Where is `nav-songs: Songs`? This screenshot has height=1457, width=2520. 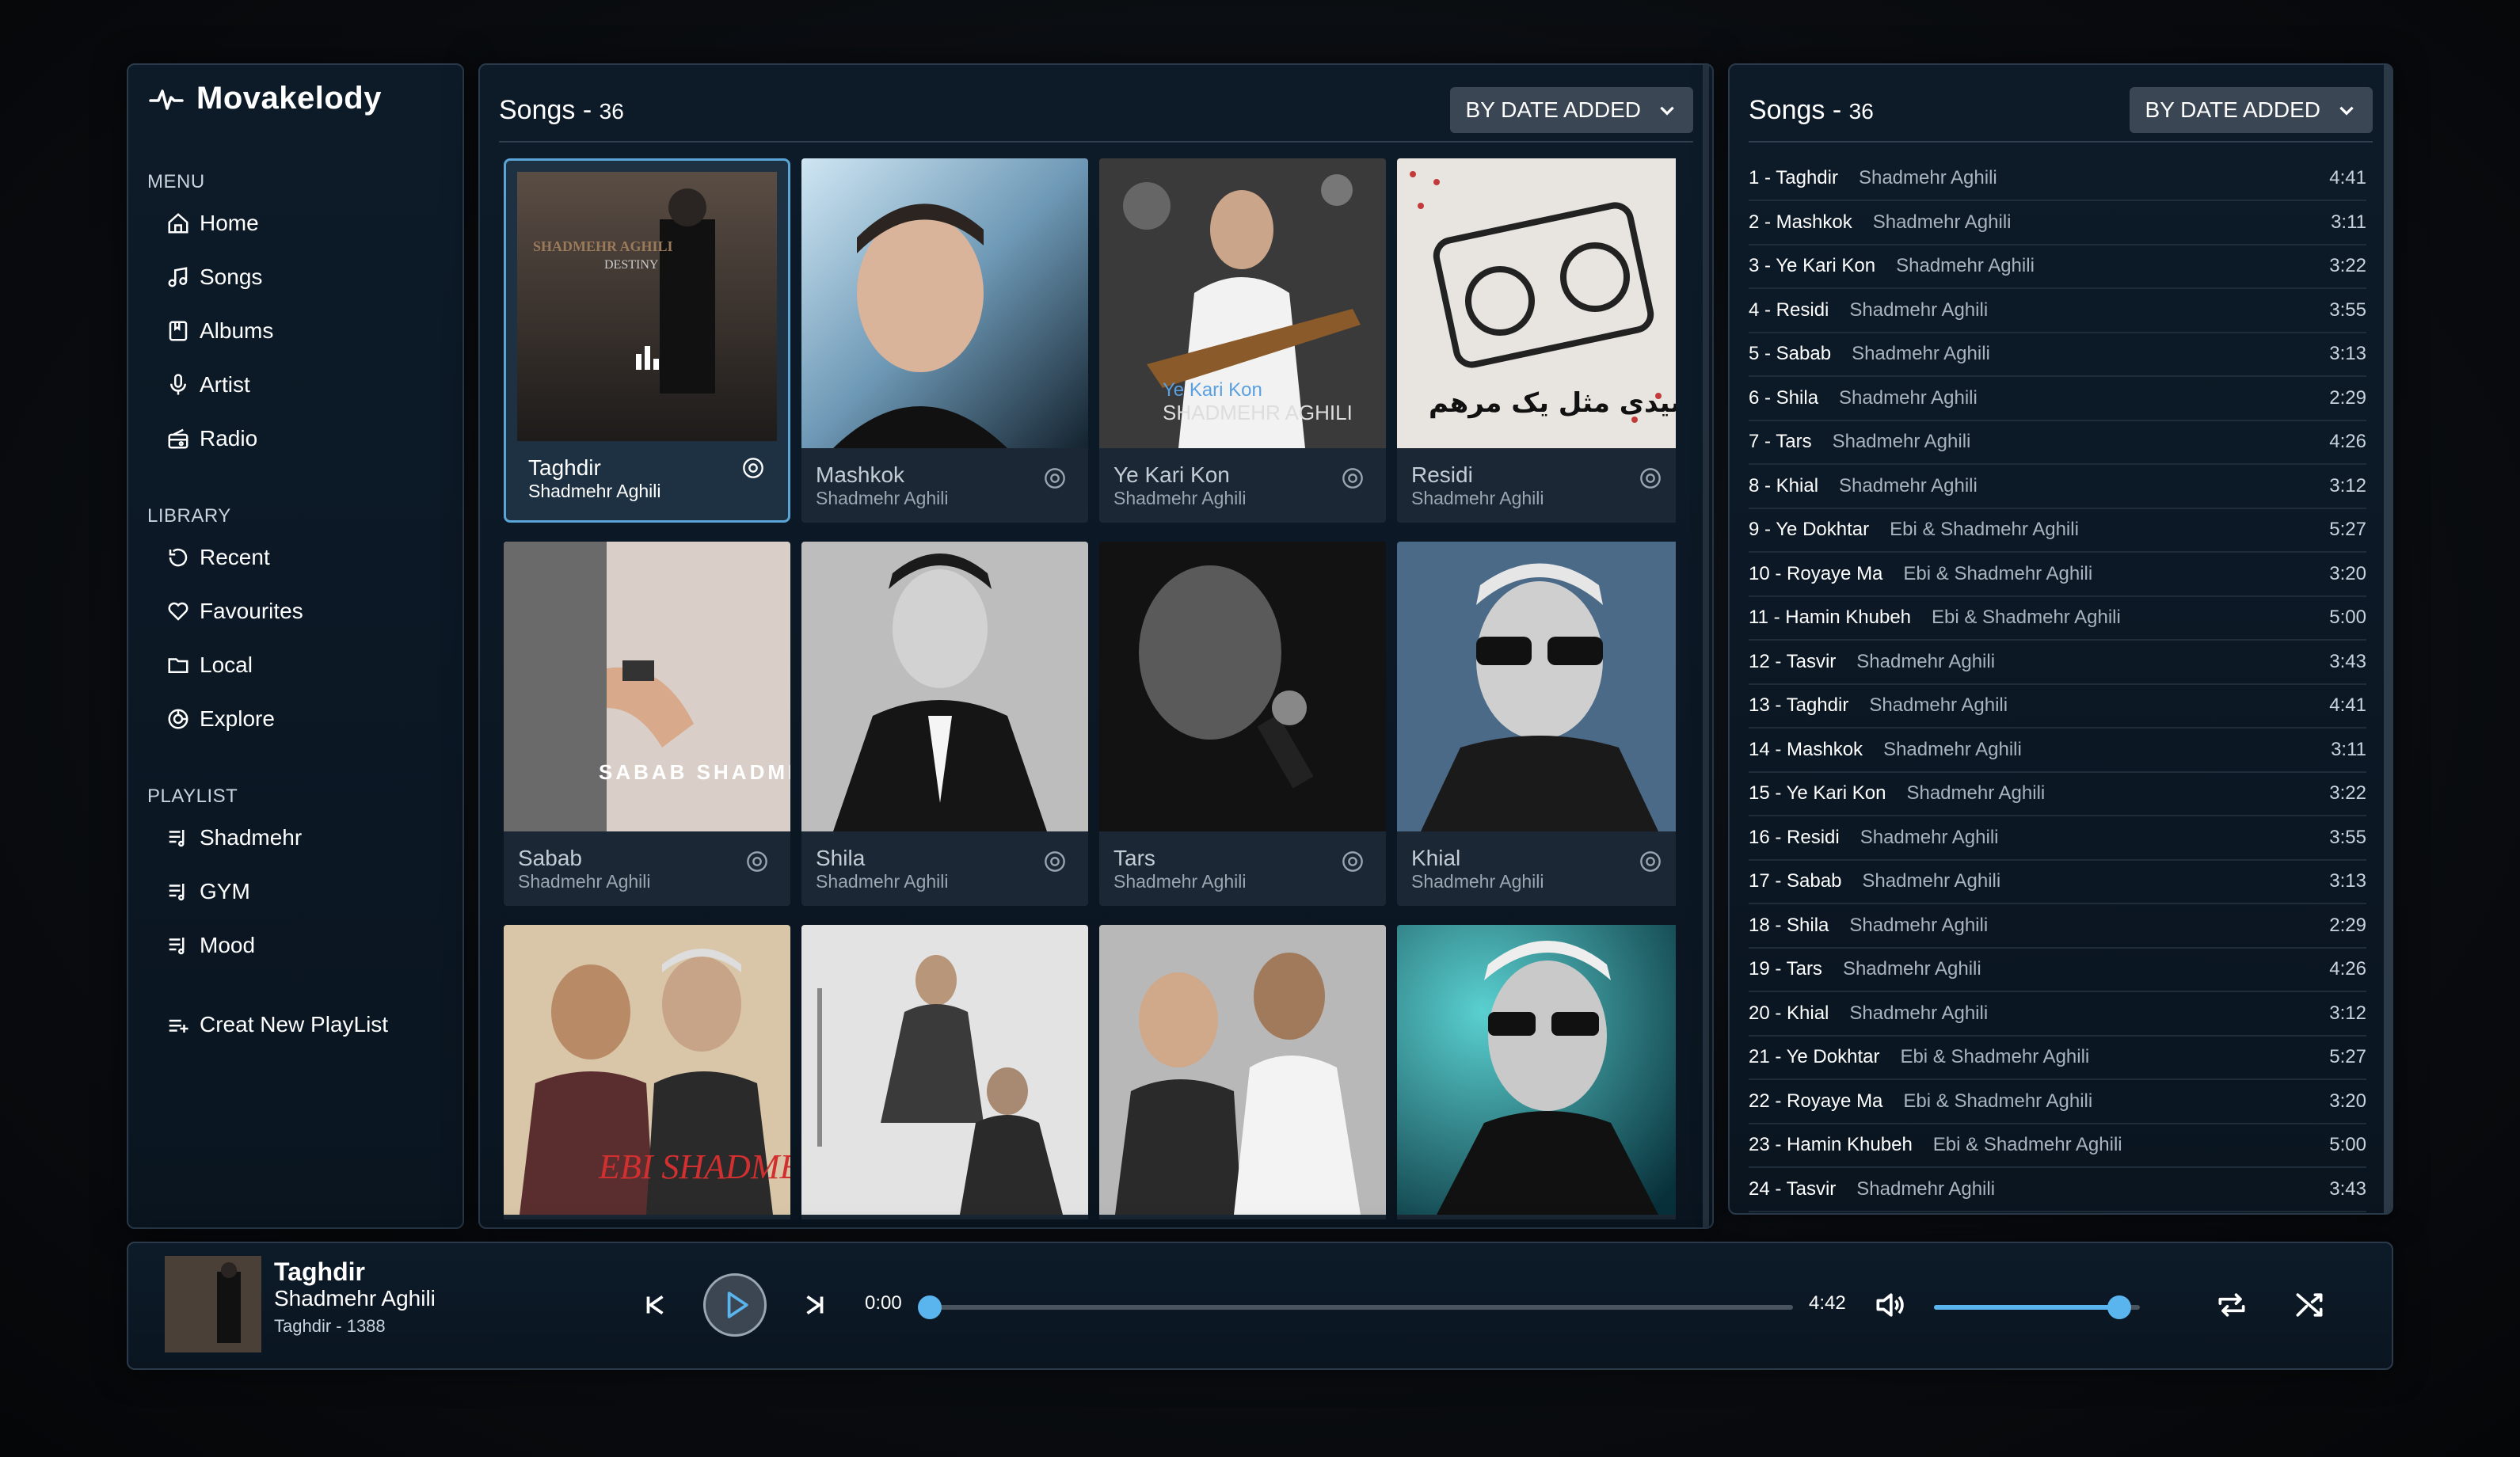 nav-songs: Songs is located at coordinates (214, 277).